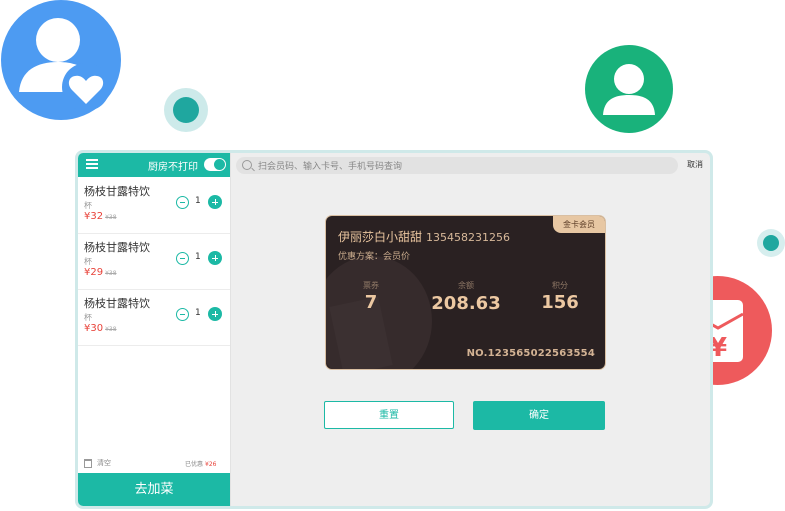 Image resolution: width=785 pixels, height=511 pixels. I want to click on search-icon, so click(247, 165).